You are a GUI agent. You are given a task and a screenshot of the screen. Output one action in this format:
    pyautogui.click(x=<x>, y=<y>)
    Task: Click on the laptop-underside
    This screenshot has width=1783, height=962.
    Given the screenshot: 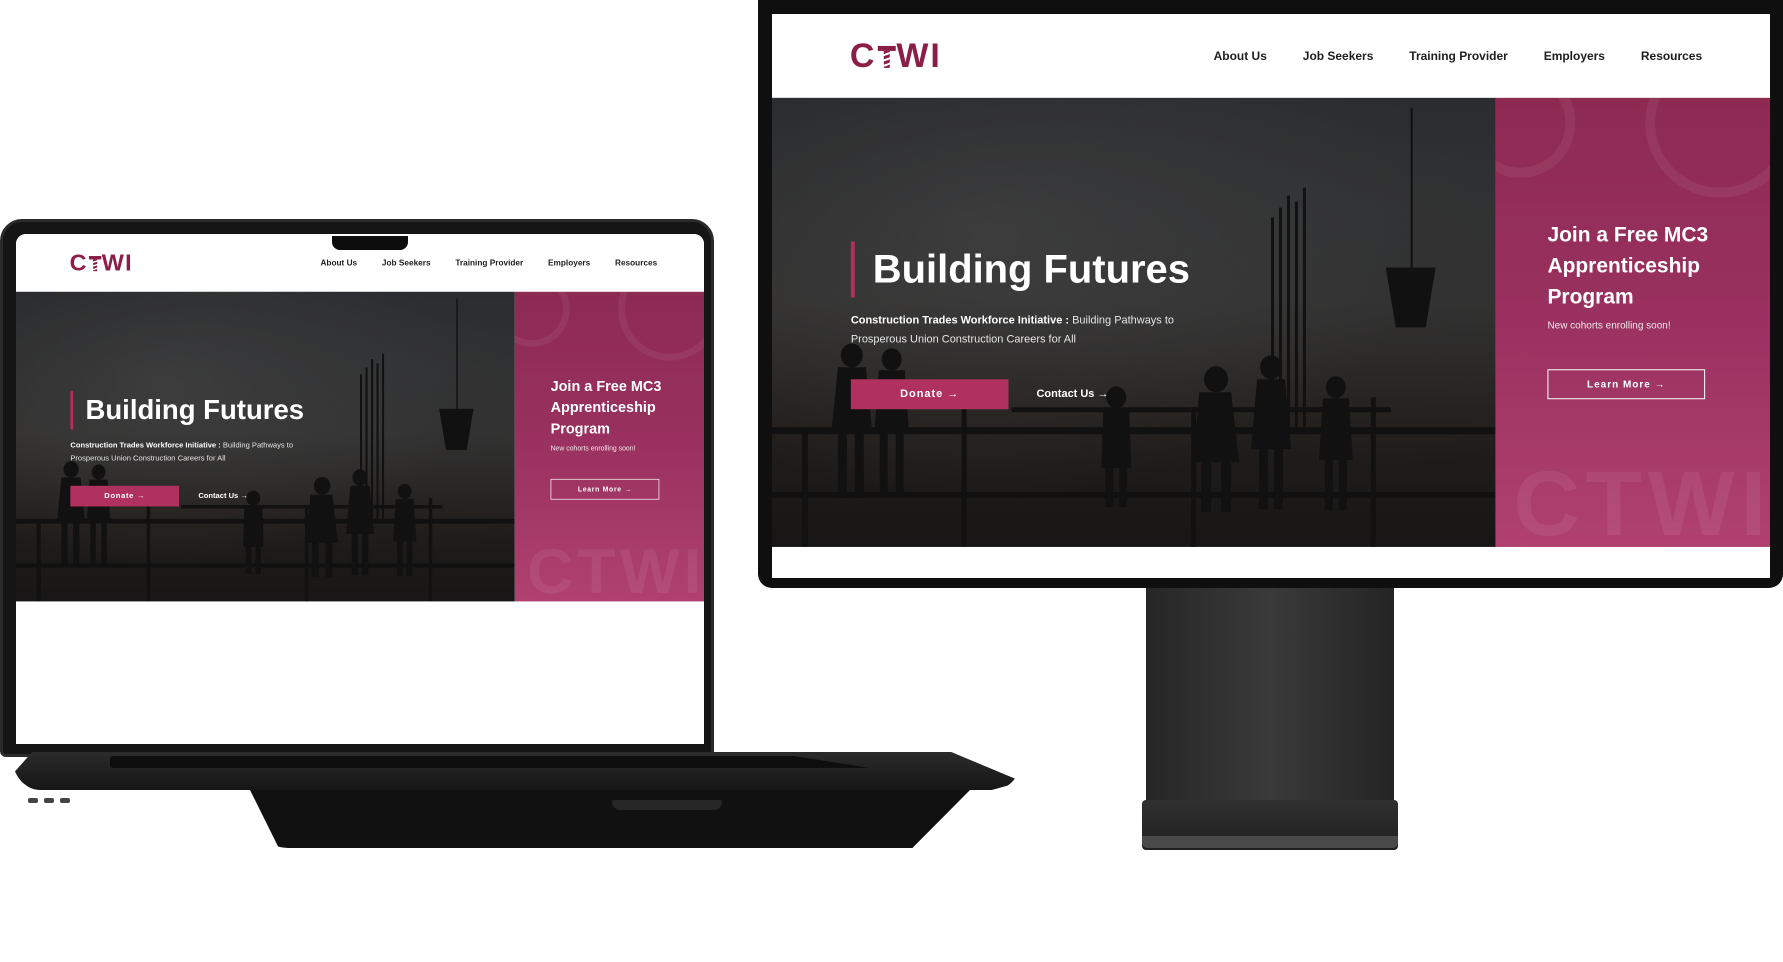 What is the action you would take?
    pyautogui.click(x=610, y=819)
    